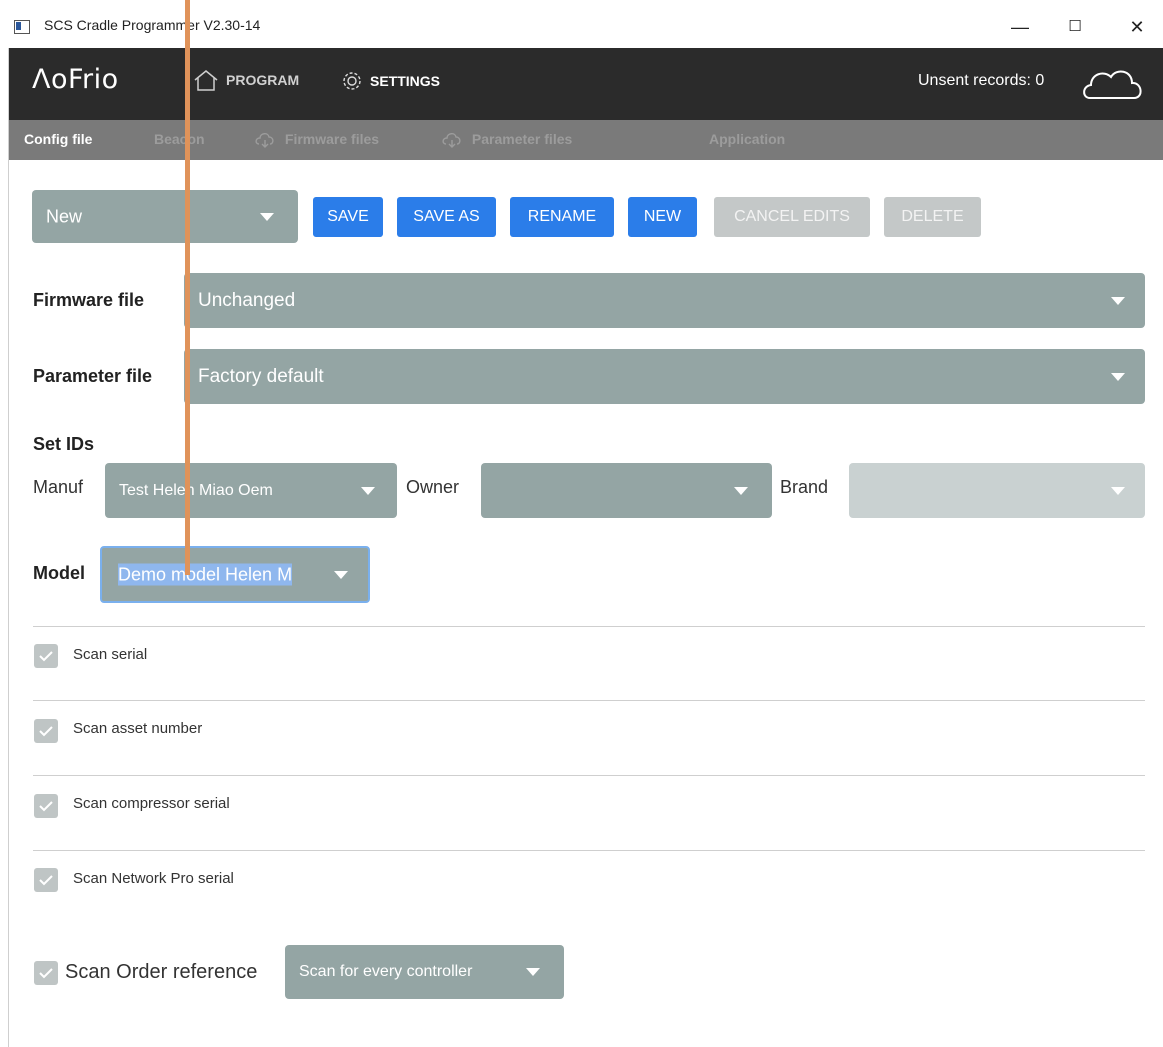 The height and width of the screenshot is (1047, 1163). Describe the element at coordinates (433, 487) in the screenshot. I see `owner-label: Owner` at that location.